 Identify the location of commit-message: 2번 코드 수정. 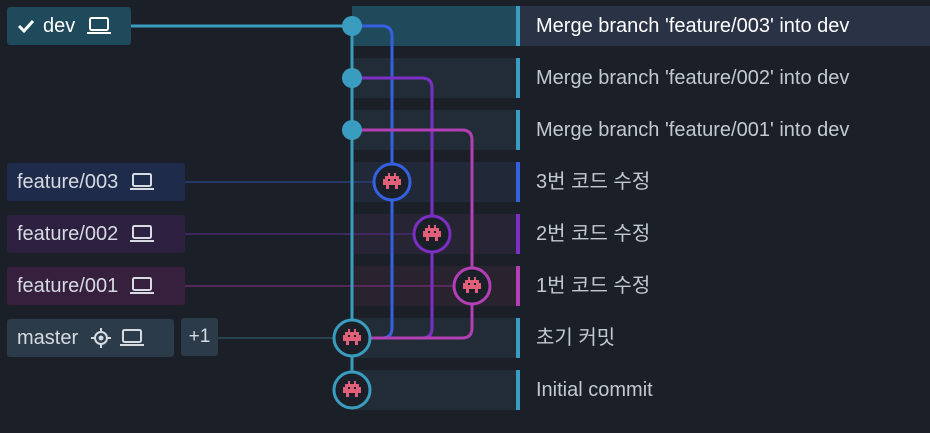
(593, 234).